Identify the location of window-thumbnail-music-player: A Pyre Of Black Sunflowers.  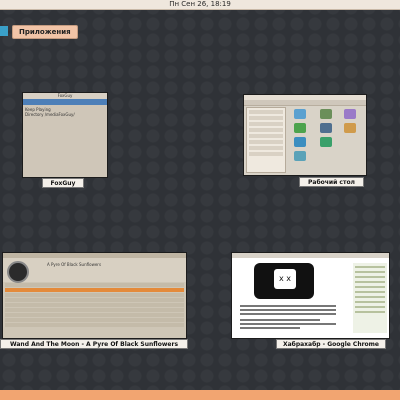
(94, 295).